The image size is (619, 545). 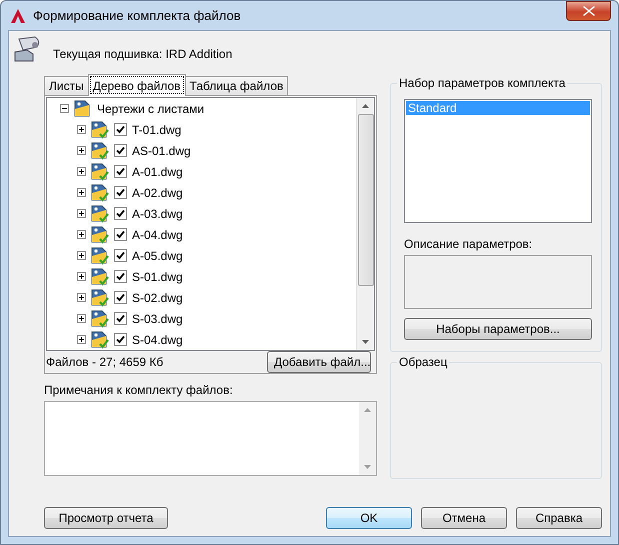 What do you see at coordinates (18, 16) in the screenshot?
I see `app-logo-icon` at bounding box center [18, 16].